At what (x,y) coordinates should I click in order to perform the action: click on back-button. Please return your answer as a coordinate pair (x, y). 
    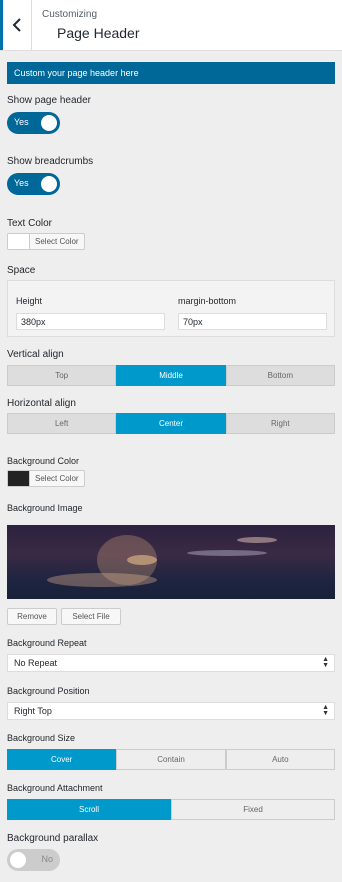
    Looking at the image, I should click on (16, 25).